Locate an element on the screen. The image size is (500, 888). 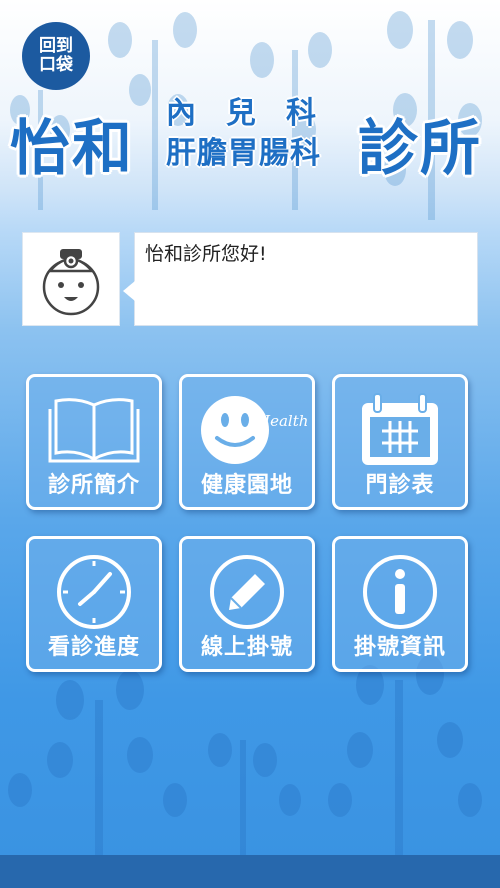
online-registration-button: 線上掛號 is located at coordinates (247, 604).